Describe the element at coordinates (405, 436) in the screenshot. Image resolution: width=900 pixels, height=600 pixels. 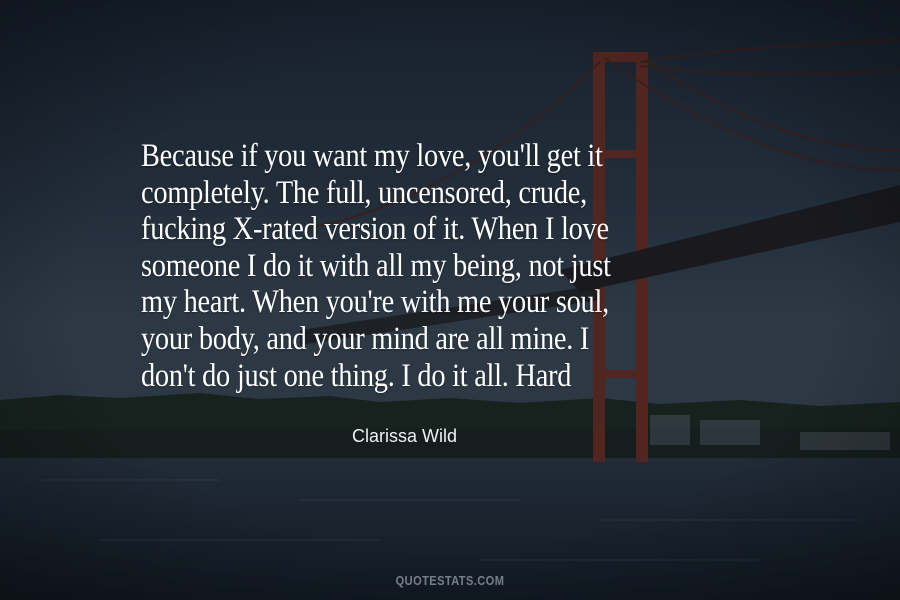
I see `quote-author: Clarissa Wild` at that location.